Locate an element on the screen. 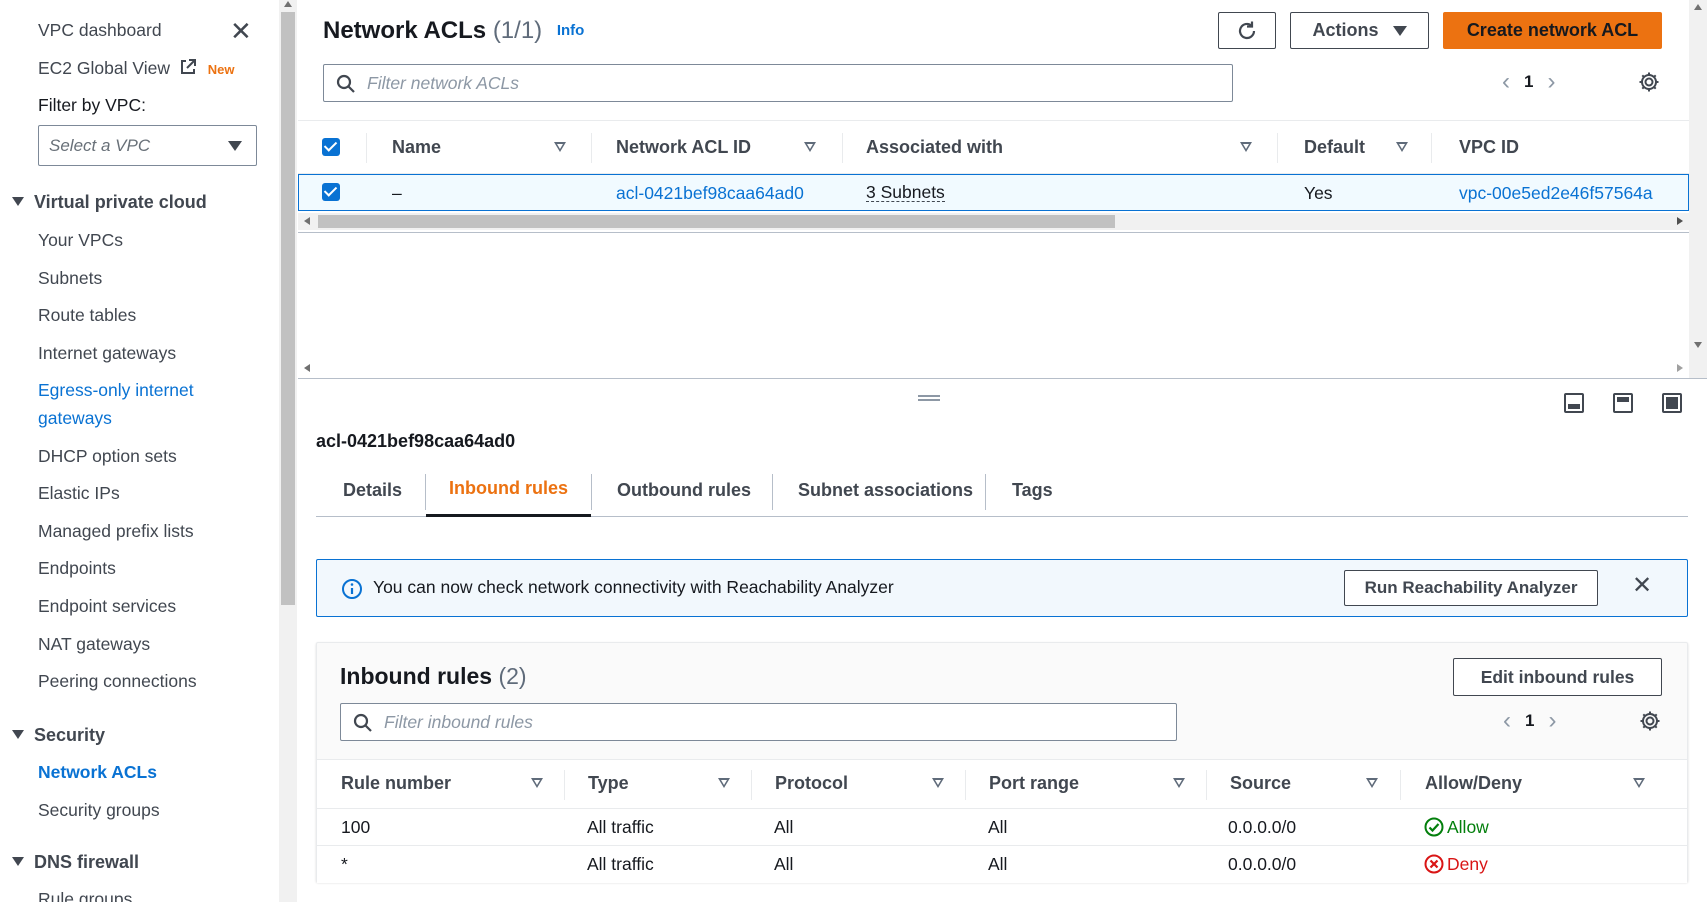 This screenshot has height=902, width=1707. refresh-button is located at coordinates (1247, 30).